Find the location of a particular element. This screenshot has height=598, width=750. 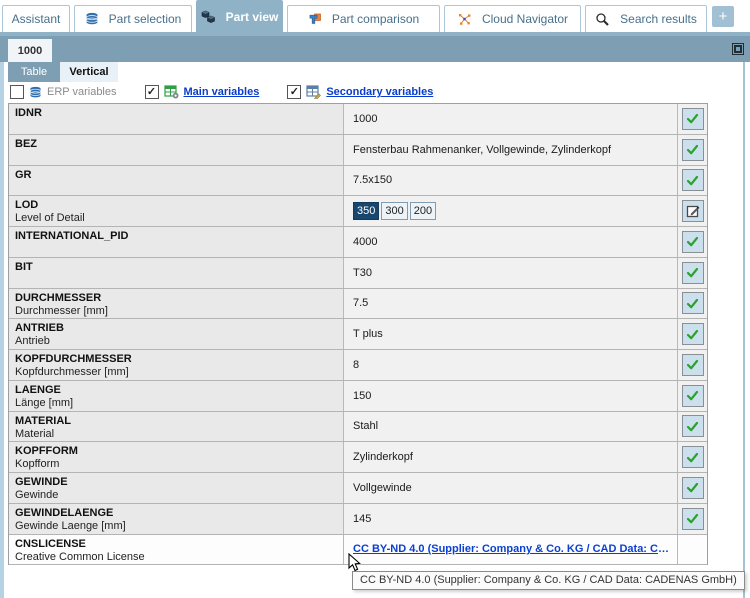

variable-value: 7.5x150 is located at coordinates (373, 180).